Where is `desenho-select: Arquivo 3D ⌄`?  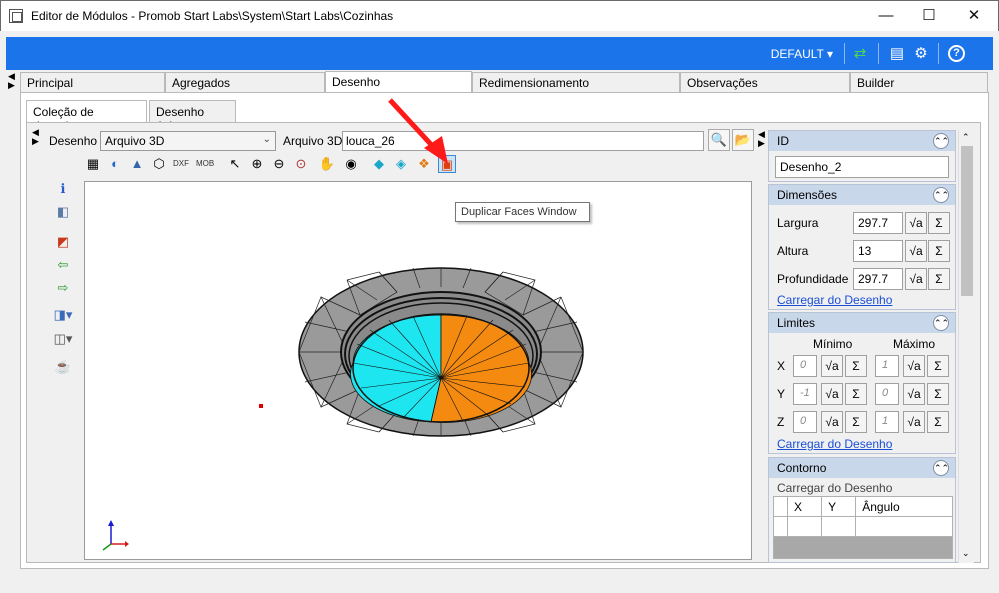 desenho-select: Arquivo 3D ⌄ is located at coordinates (188, 141).